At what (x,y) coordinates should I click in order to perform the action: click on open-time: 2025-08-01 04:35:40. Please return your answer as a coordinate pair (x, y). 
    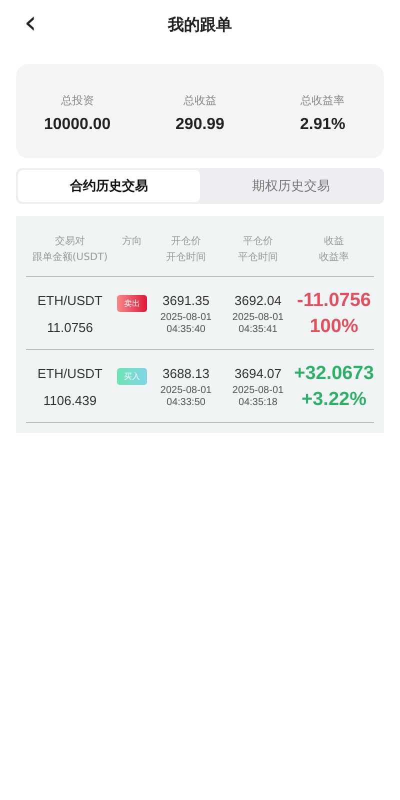
    Looking at the image, I should click on (186, 324).